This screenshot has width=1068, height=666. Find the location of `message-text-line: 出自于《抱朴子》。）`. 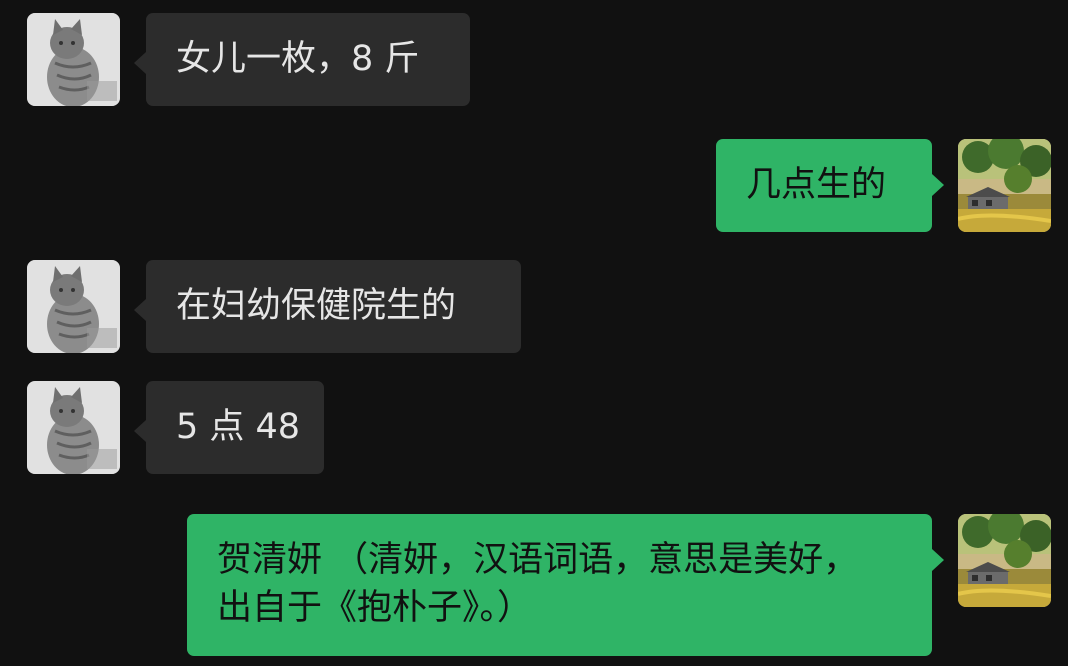

message-text-line: 出自于《抱朴子》。） is located at coordinates (375, 608).